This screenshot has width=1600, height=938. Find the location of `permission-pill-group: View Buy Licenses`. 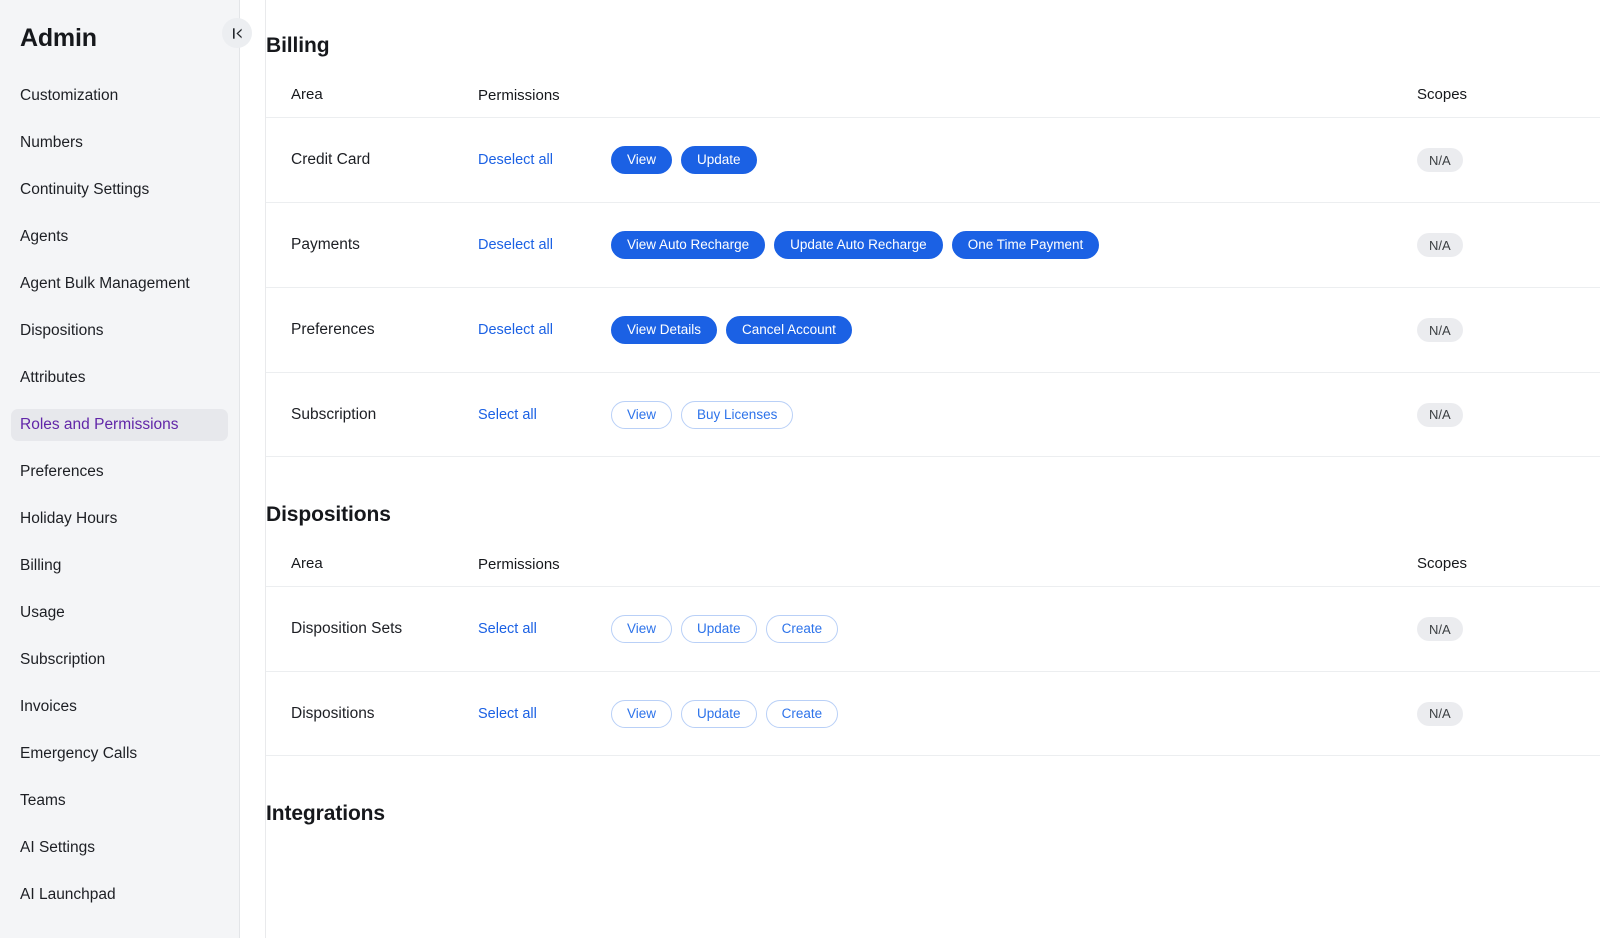

permission-pill-group: View Buy Licenses is located at coordinates (702, 414).